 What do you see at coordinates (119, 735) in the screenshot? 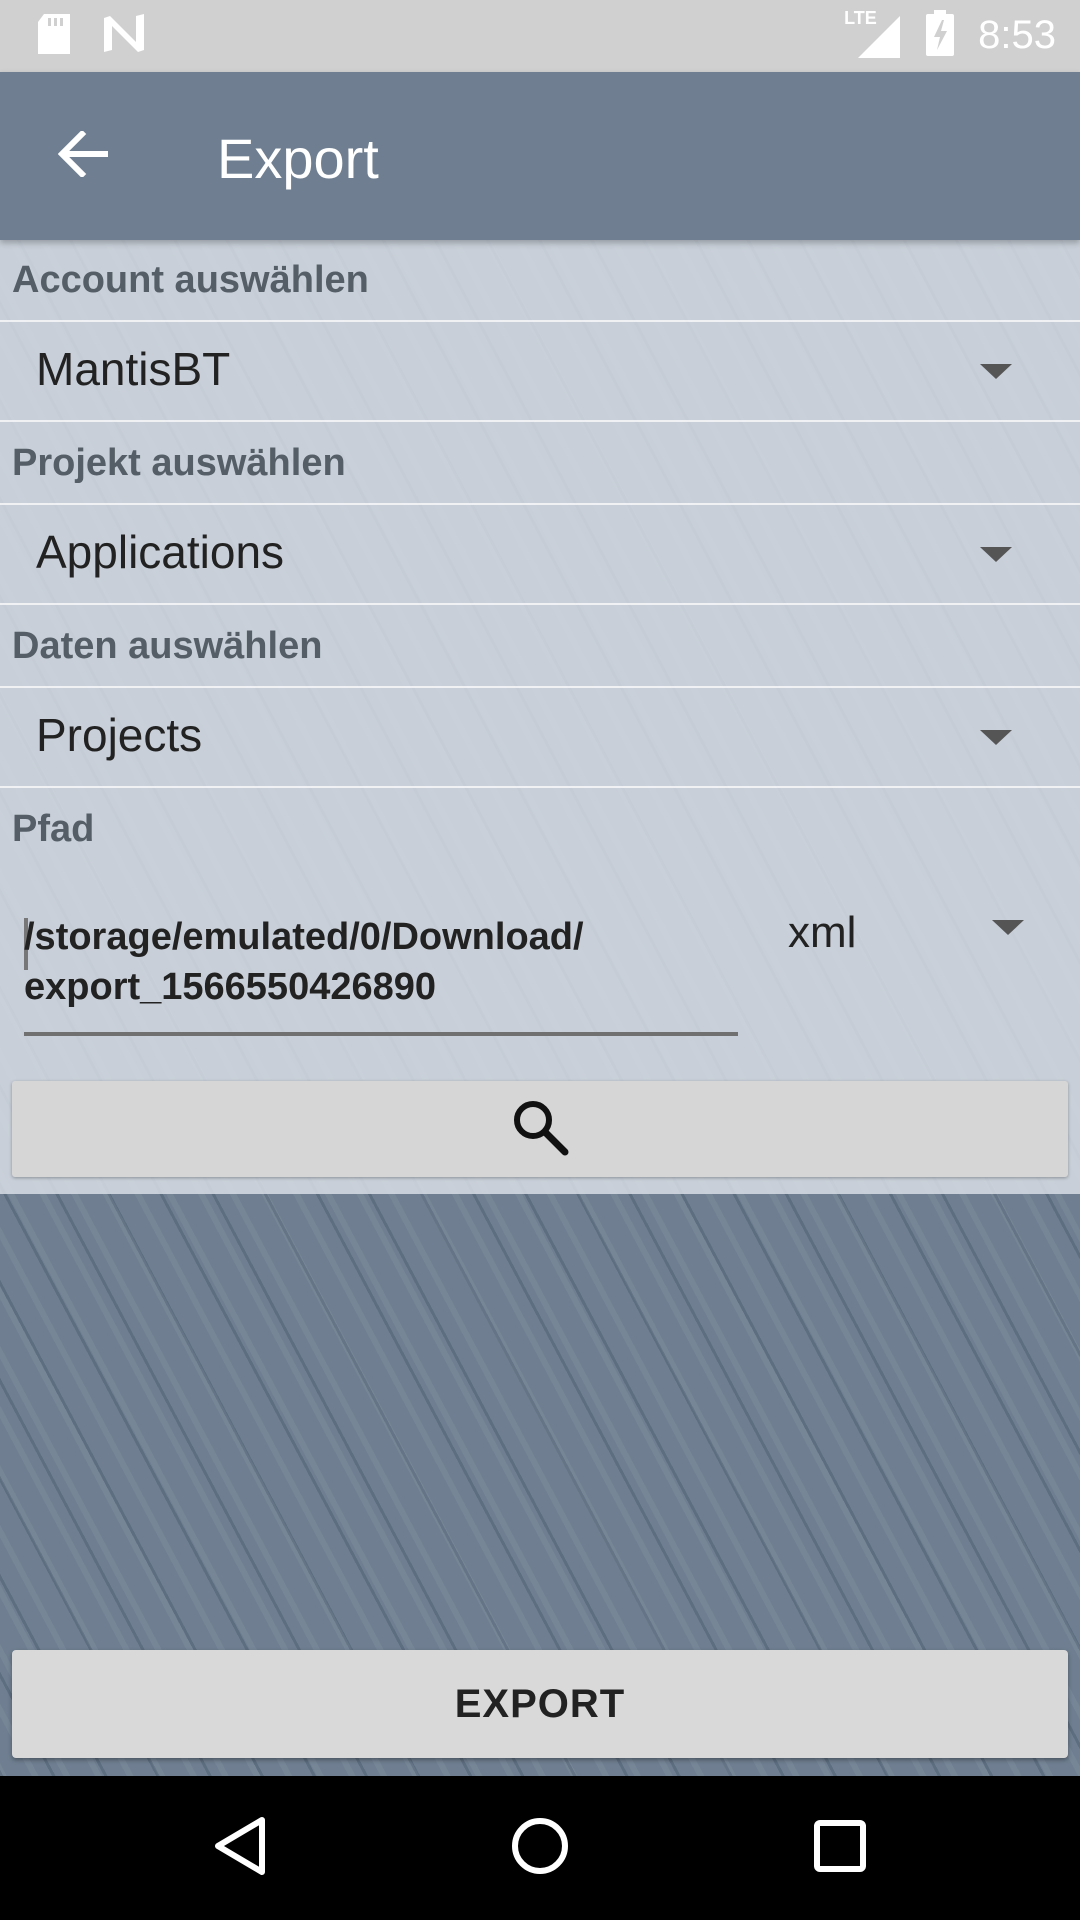
I see `data-spinner-value: Projects` at bounding box center [119, 735].